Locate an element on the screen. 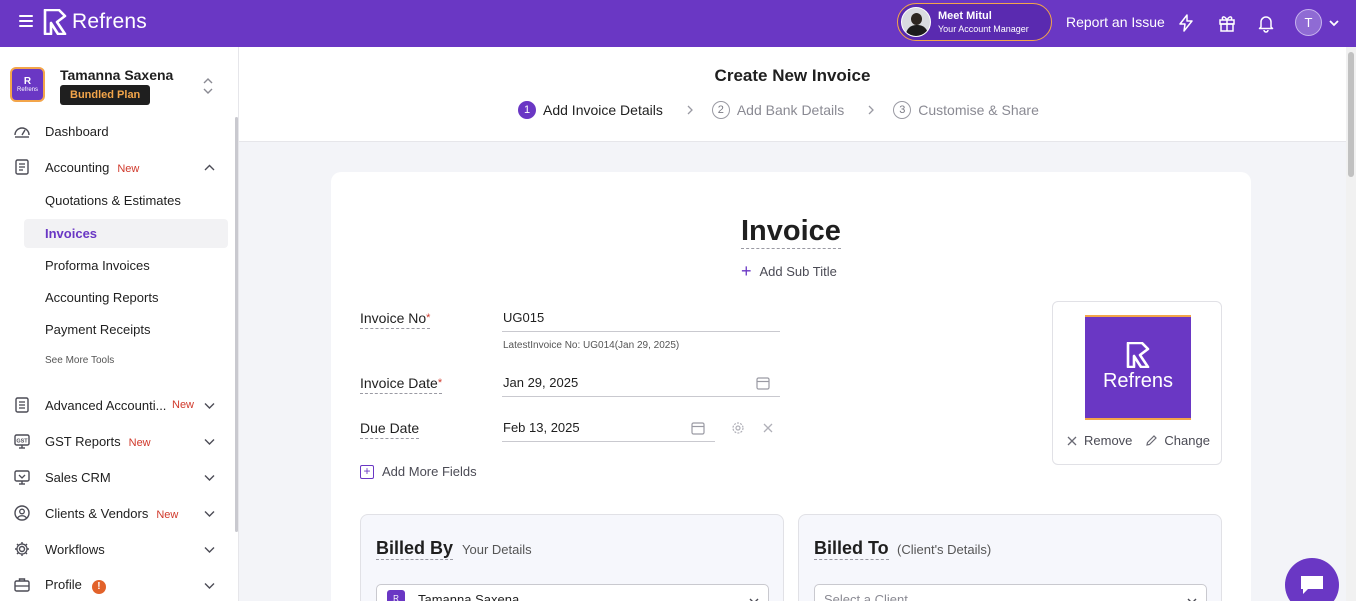 This screenshot has width=1356, height=601. billed-by-title: Billed By is located at coordinates (415, 549).